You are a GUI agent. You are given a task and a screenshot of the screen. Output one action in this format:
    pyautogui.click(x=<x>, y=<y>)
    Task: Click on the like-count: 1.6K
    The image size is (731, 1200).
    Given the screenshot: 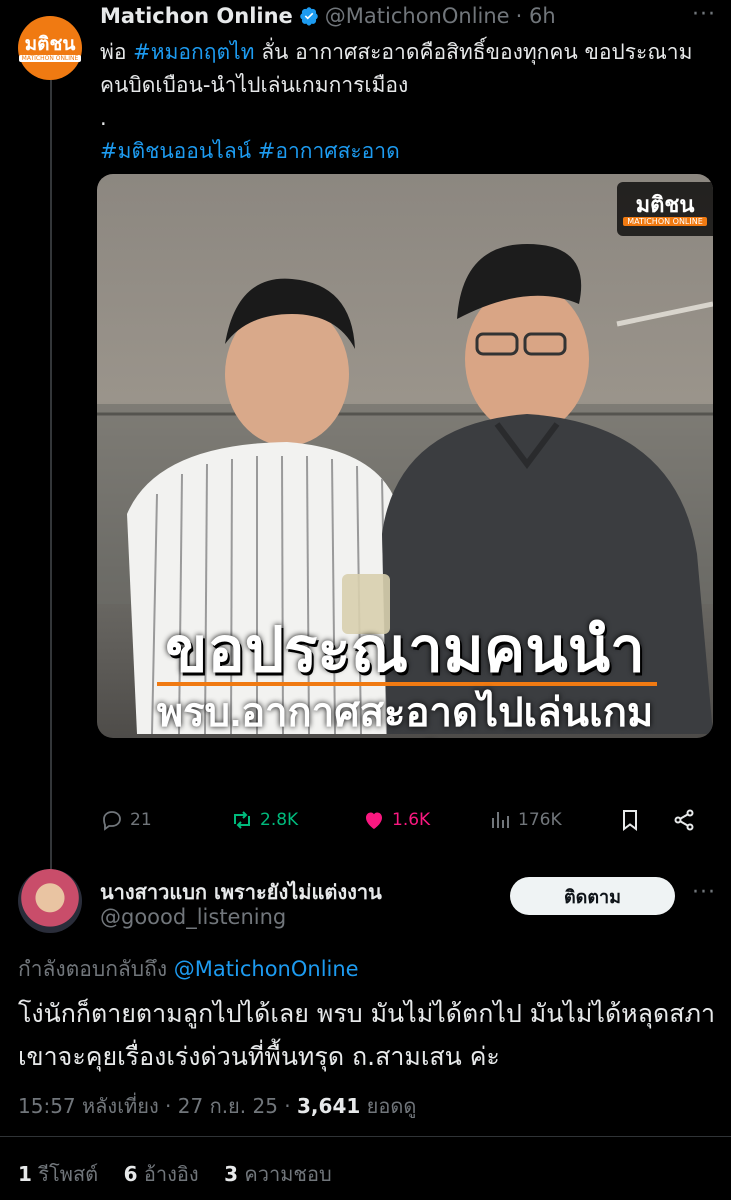 What is the action you would take?
    pyautogui.click(x=411, y=820)
    